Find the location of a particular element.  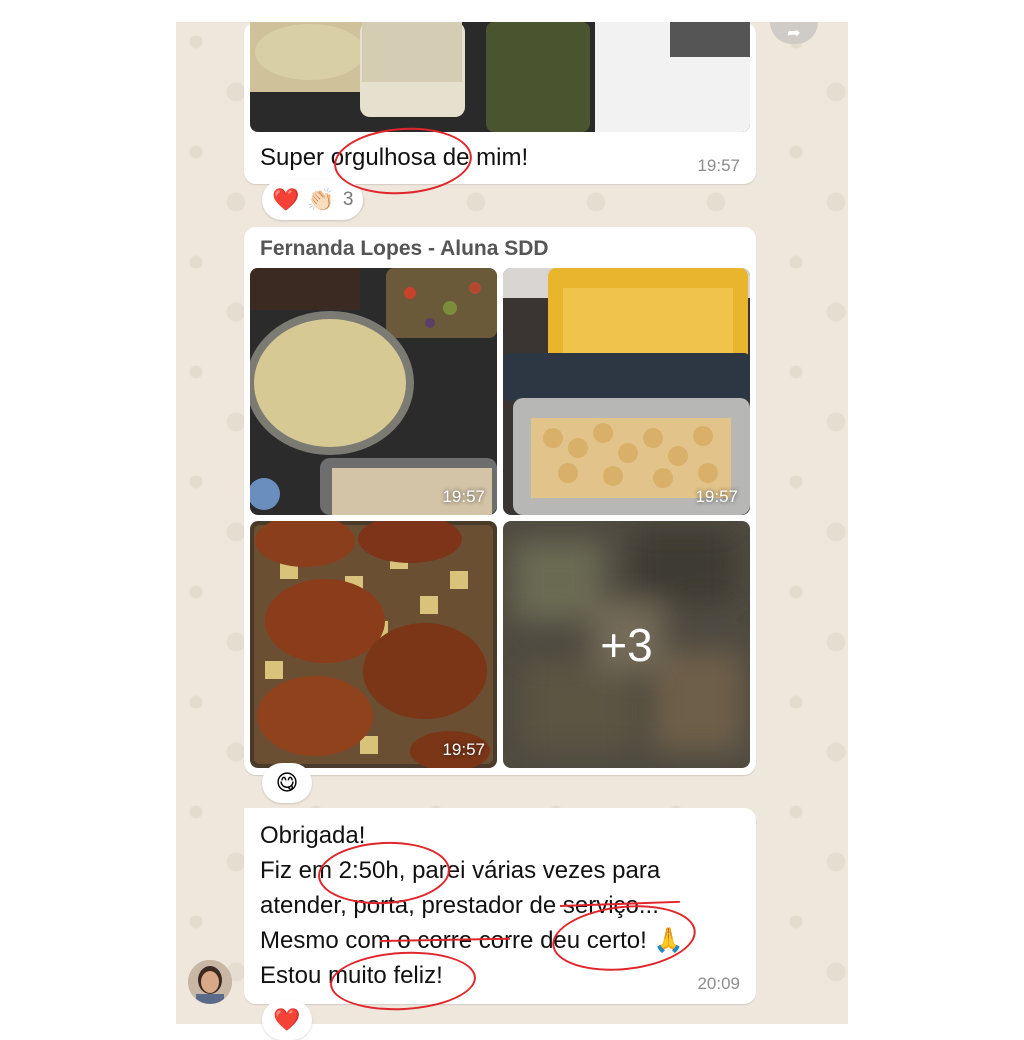

reaction-pill-3: ❤️ is located at coordinates (287, 1020).